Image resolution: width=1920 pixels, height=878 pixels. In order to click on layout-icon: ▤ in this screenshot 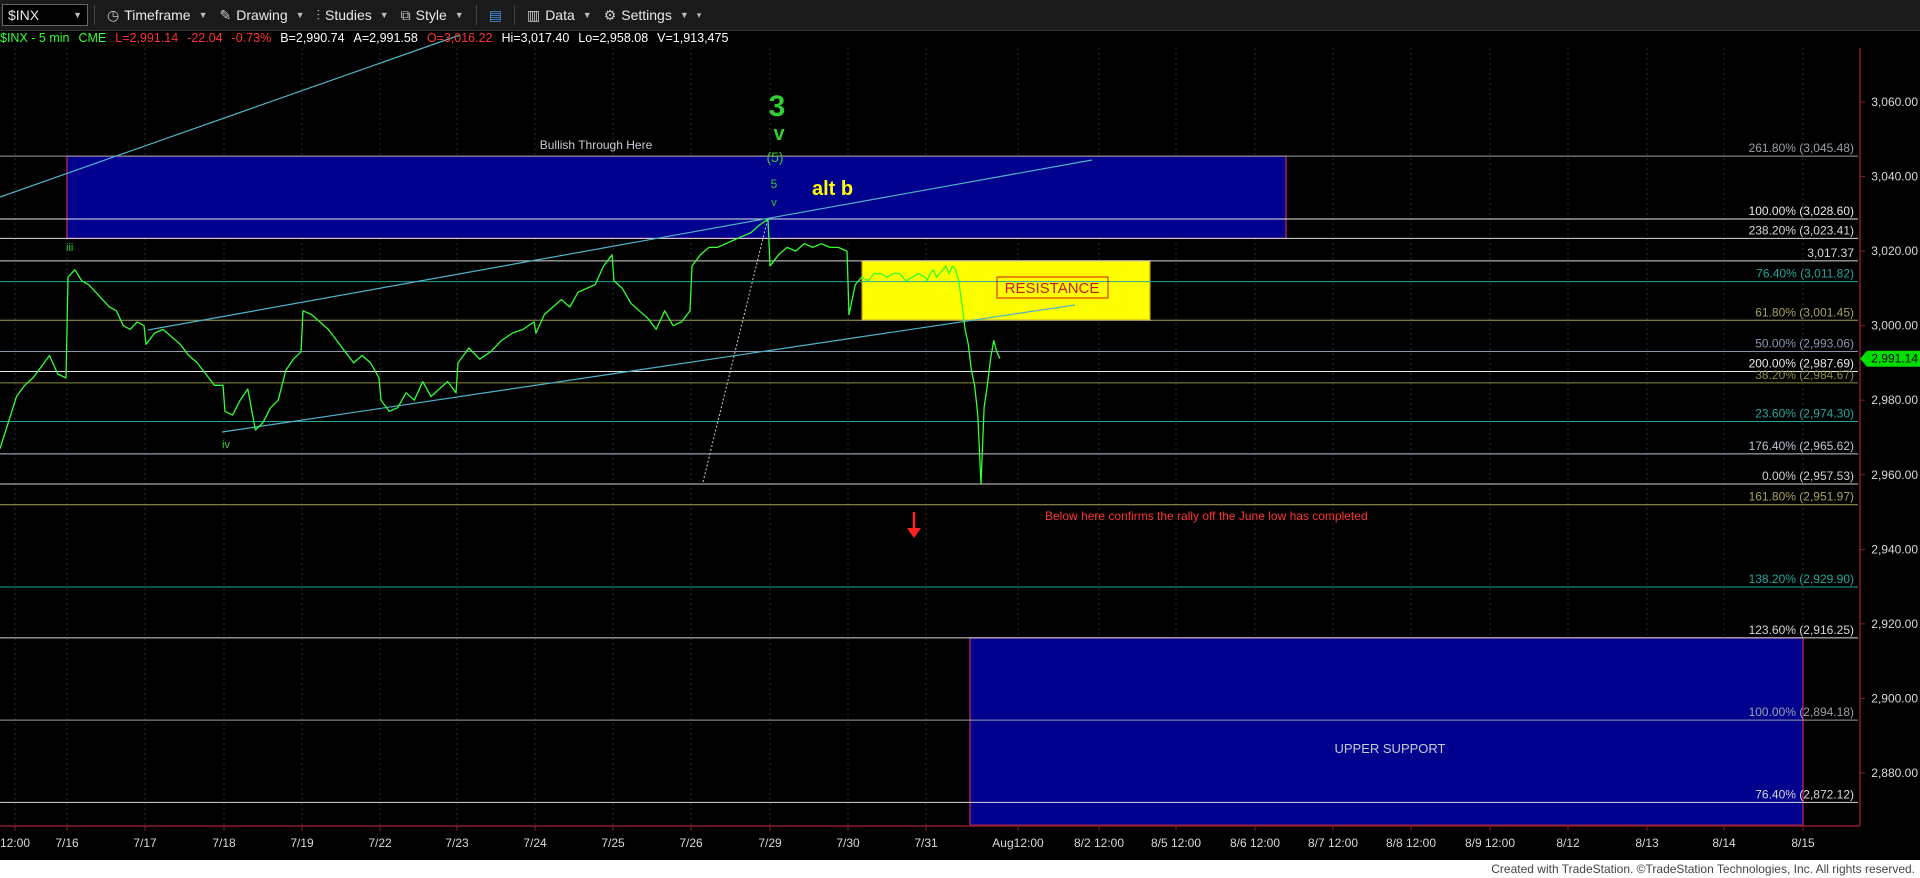, I will do `click(495, 14)`.